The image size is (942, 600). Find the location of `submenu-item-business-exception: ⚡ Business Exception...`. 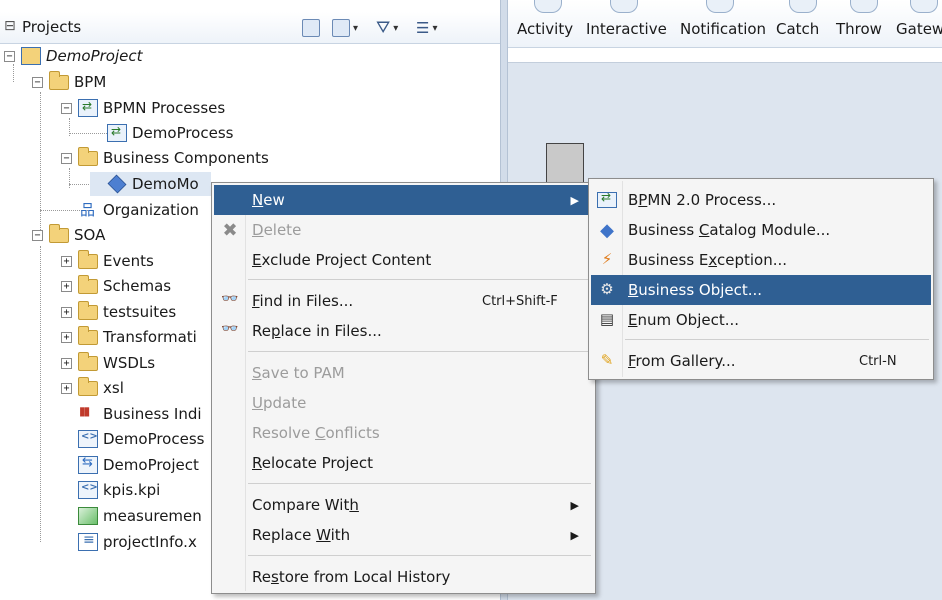

submenu-item-business-exception: ⚡ Business Exception... is located at coordinates (761, 260).